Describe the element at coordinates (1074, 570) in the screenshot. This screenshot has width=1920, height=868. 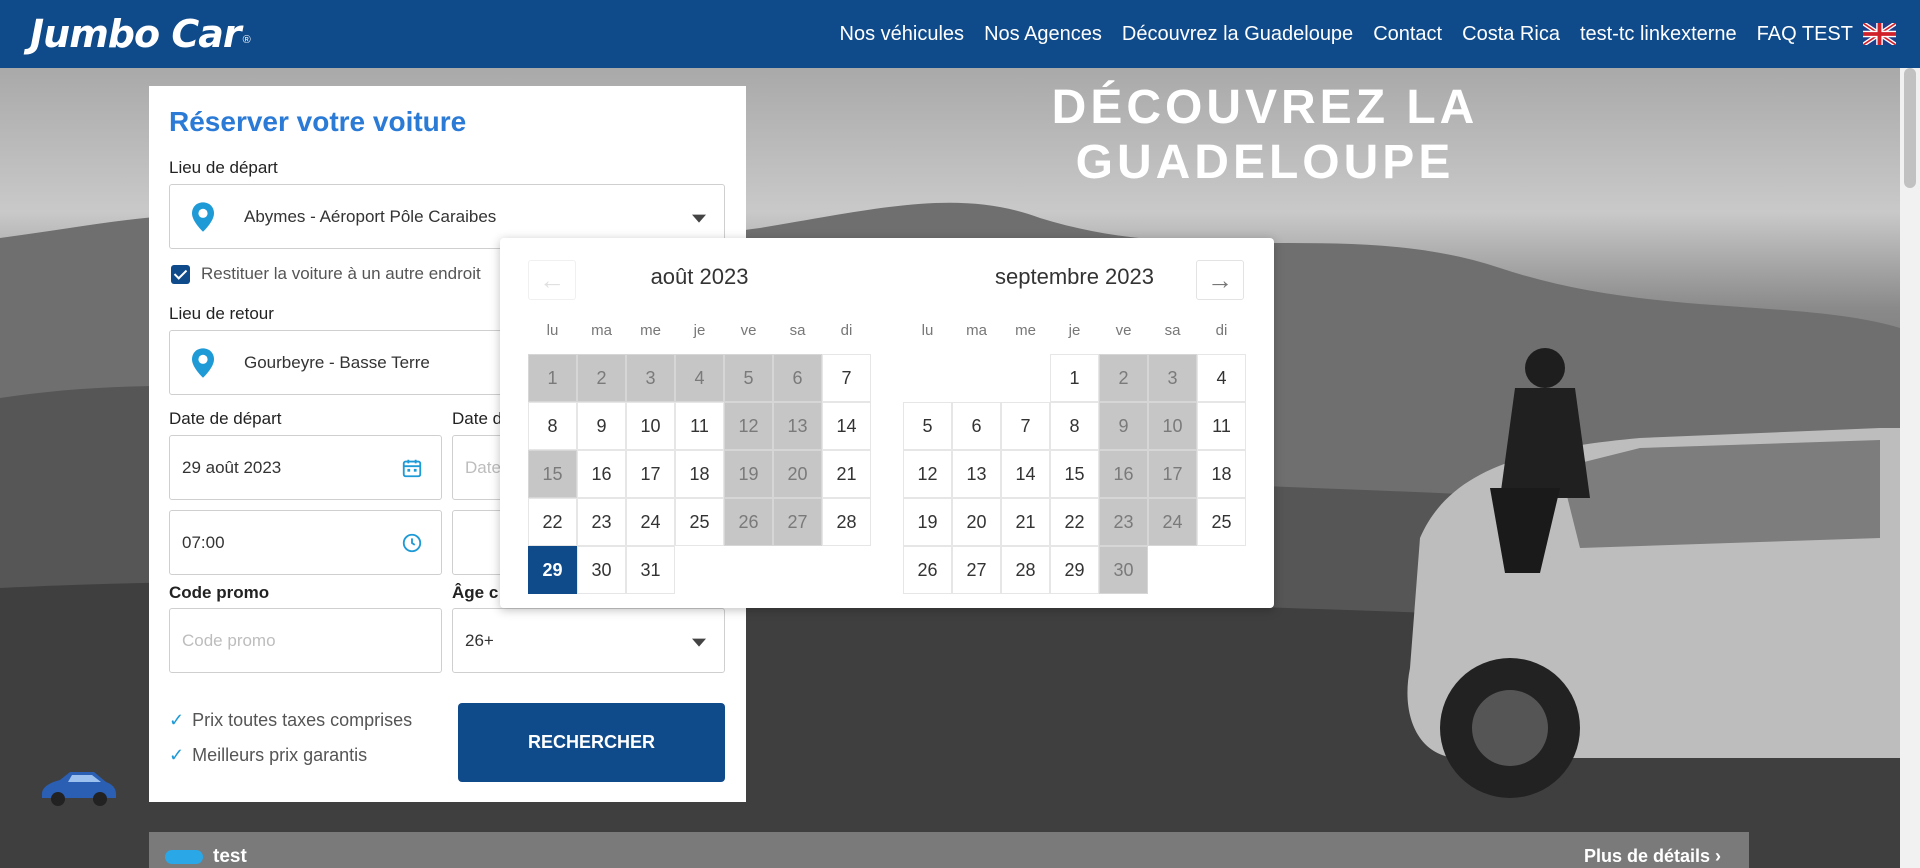
I see `calendar-day: 29` at that location.